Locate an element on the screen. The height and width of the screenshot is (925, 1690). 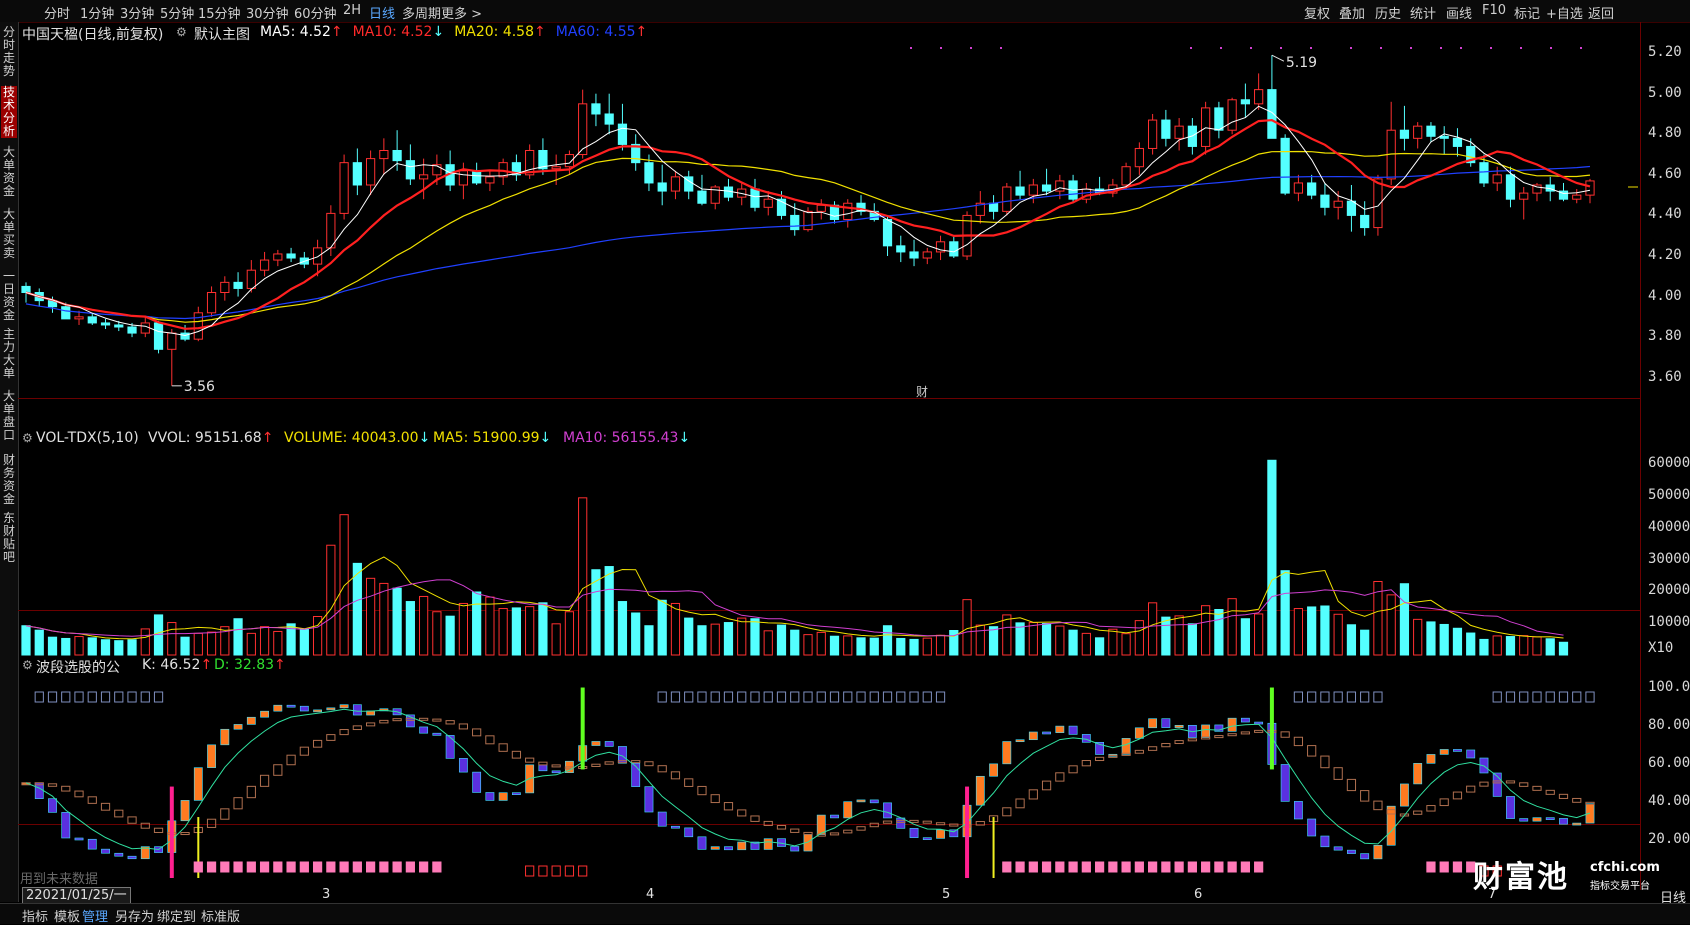
template-button-4: 绑定到 is located at coordinates (176, 915).